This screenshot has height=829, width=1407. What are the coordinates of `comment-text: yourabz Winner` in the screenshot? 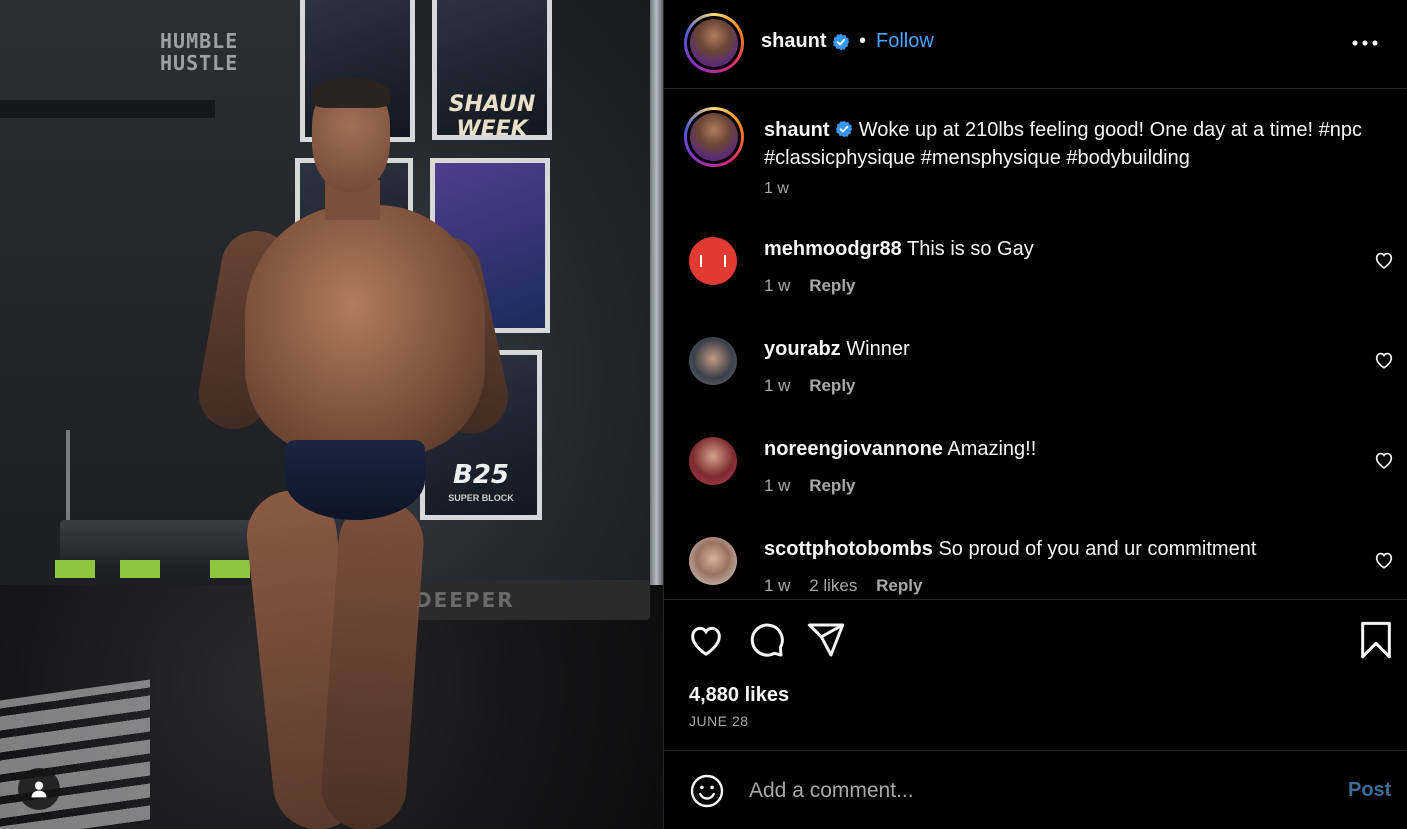 It's located at (837, 349).